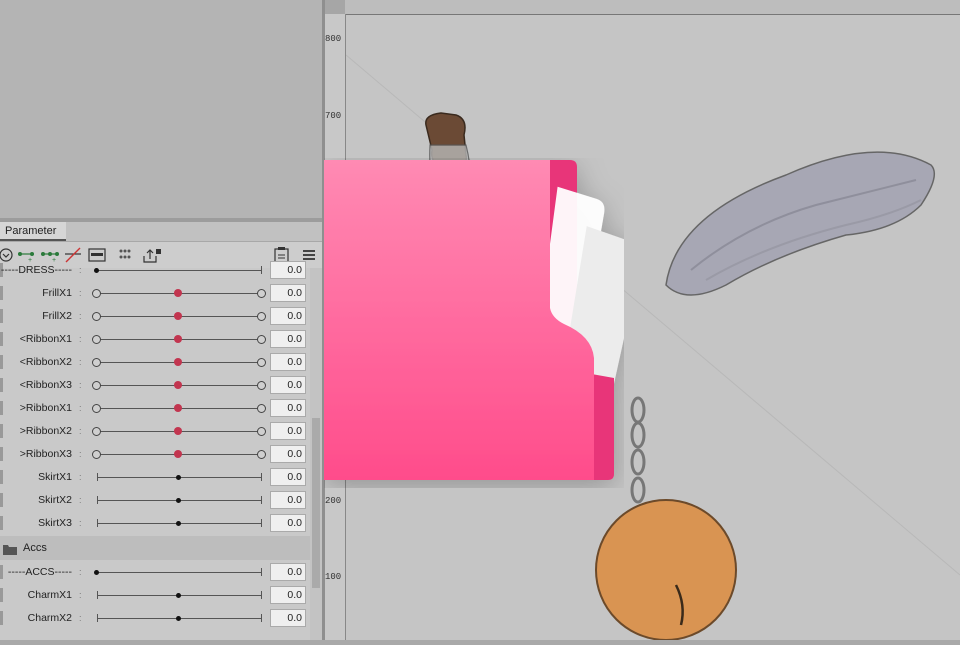 This screenshot has width=960, height=645. I want to click on parameter-row: <RibbonX3: 0.0, so click(155, 385).